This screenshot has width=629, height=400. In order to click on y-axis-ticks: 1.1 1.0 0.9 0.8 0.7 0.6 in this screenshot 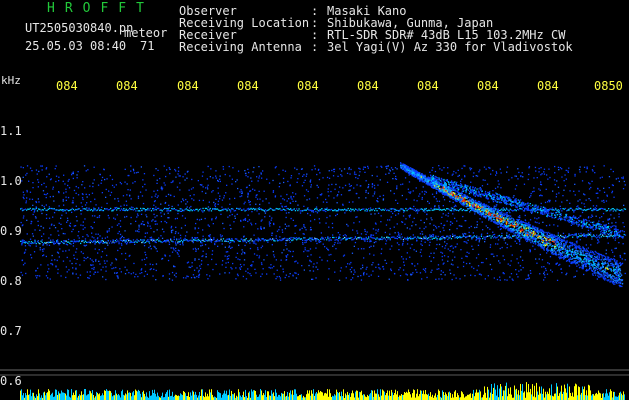, I will do `click(11, 256)`.